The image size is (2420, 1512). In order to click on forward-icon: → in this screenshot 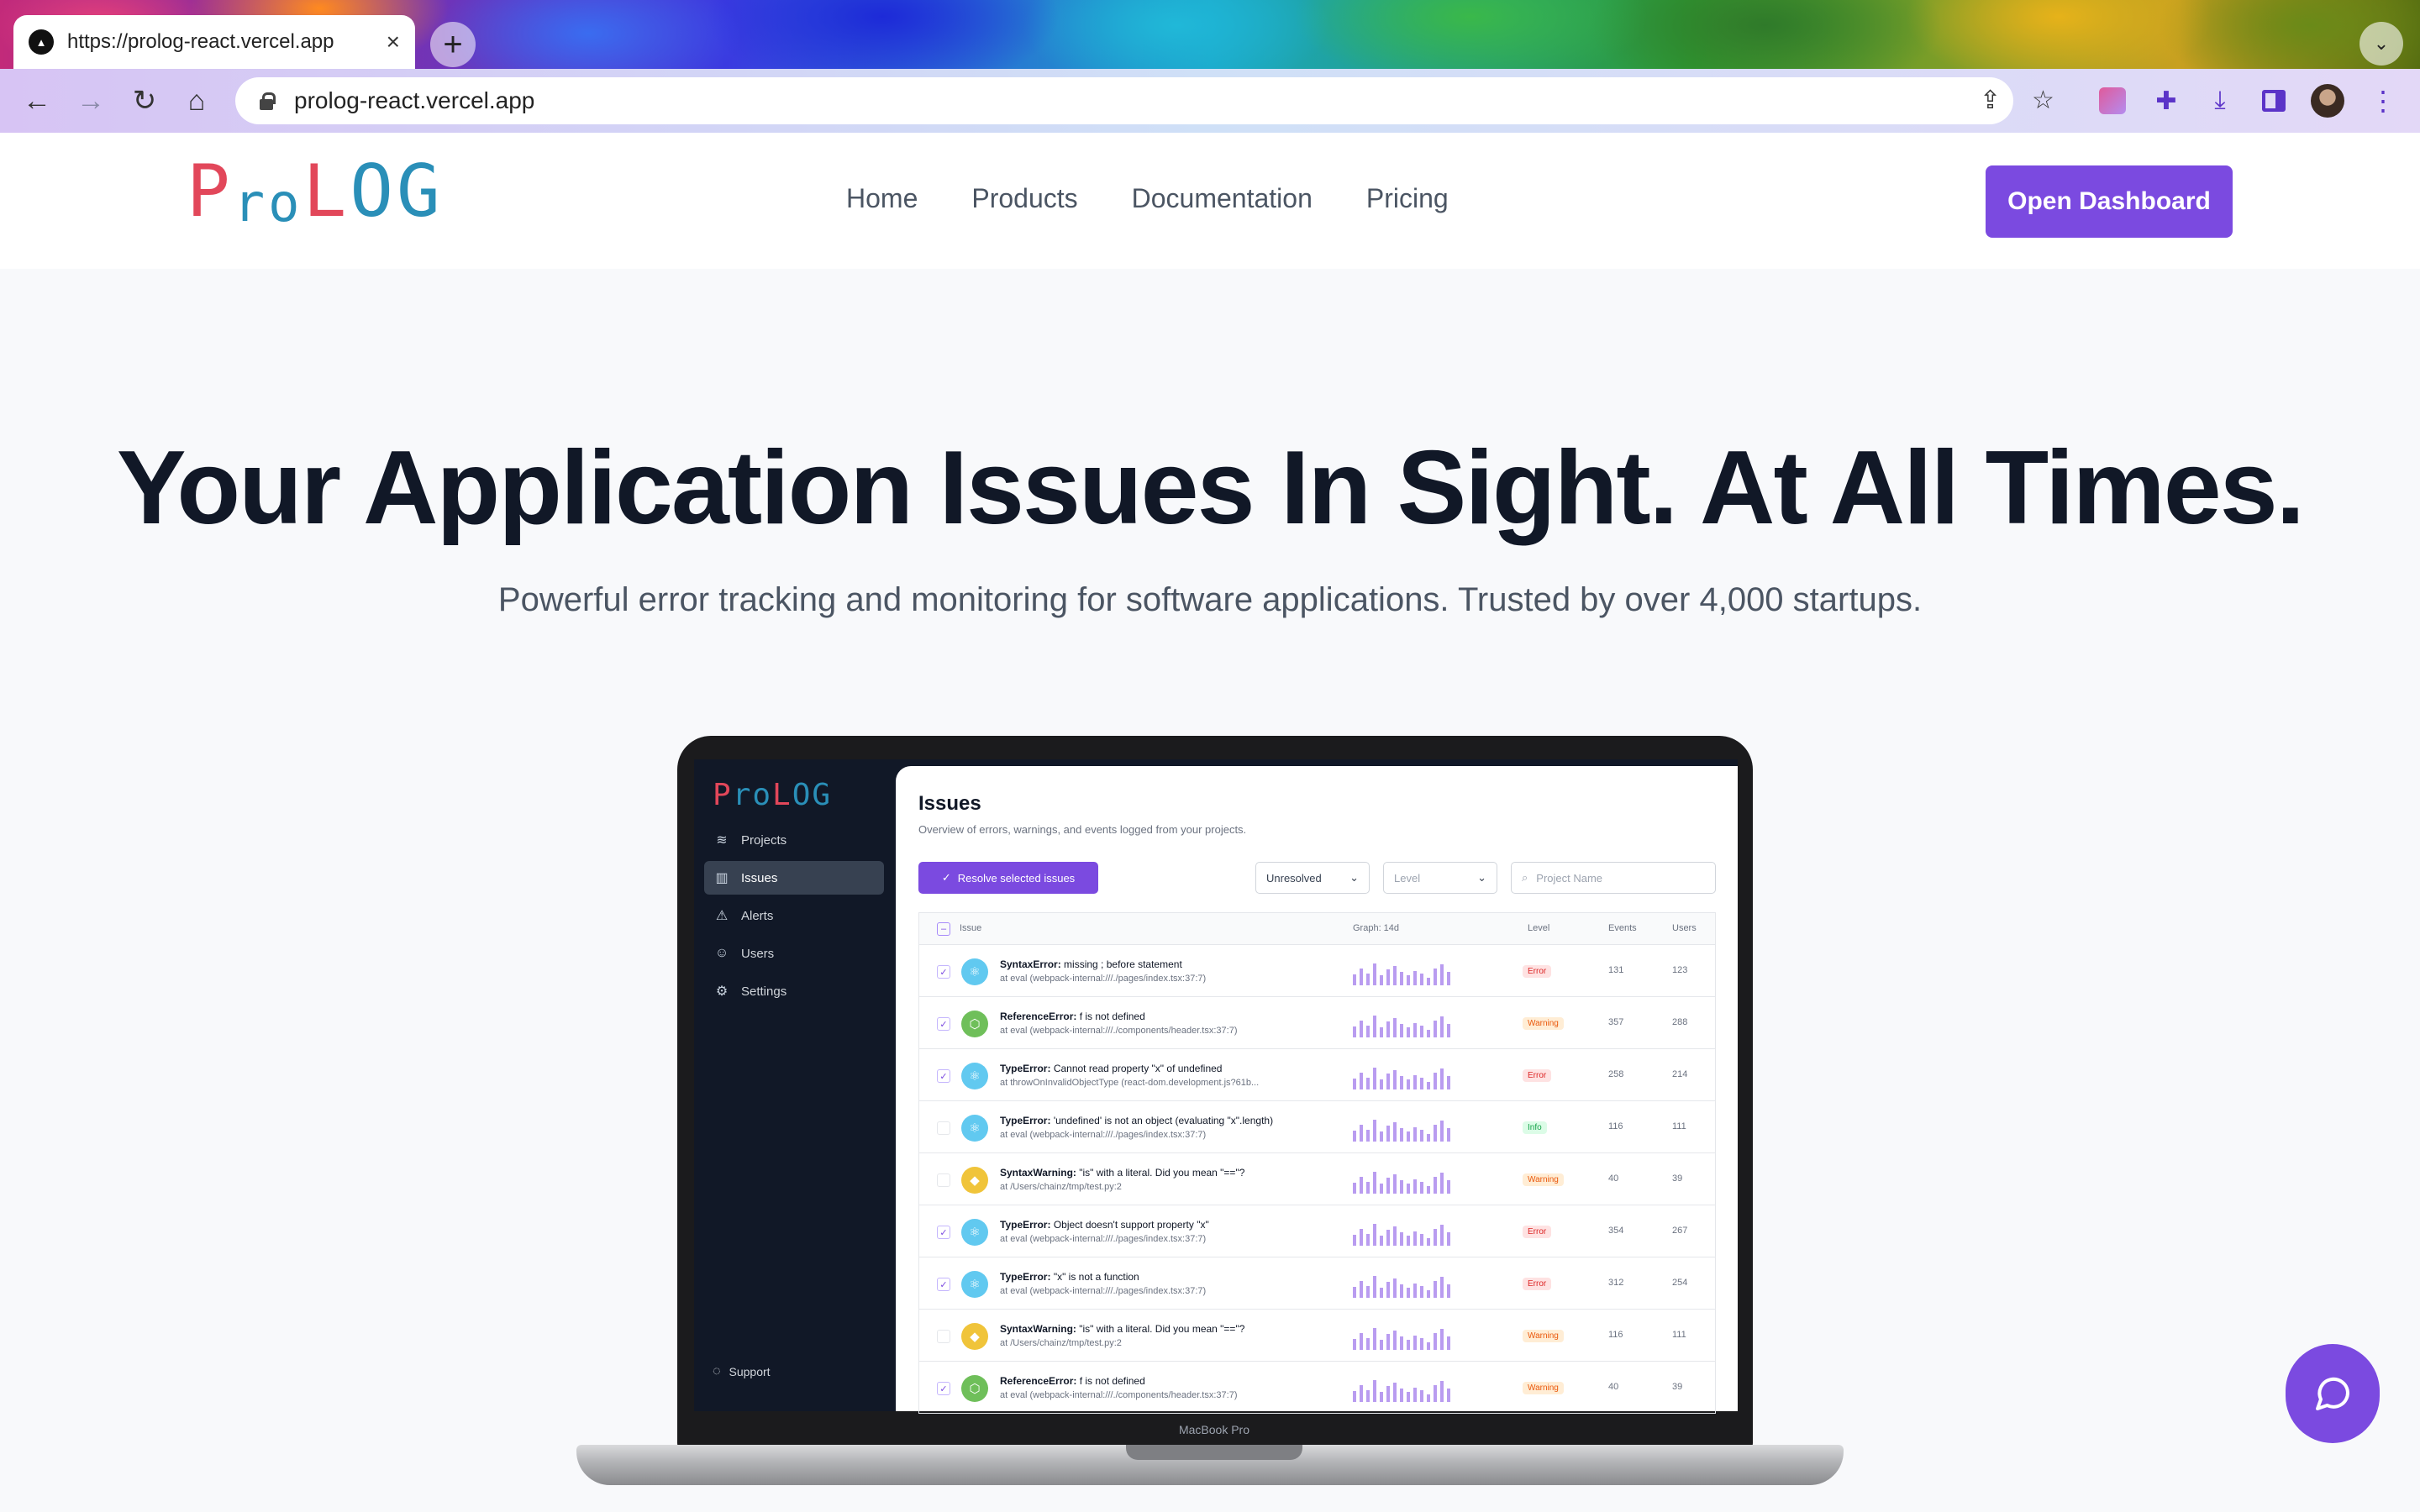, I will do `click(91, 101)`.